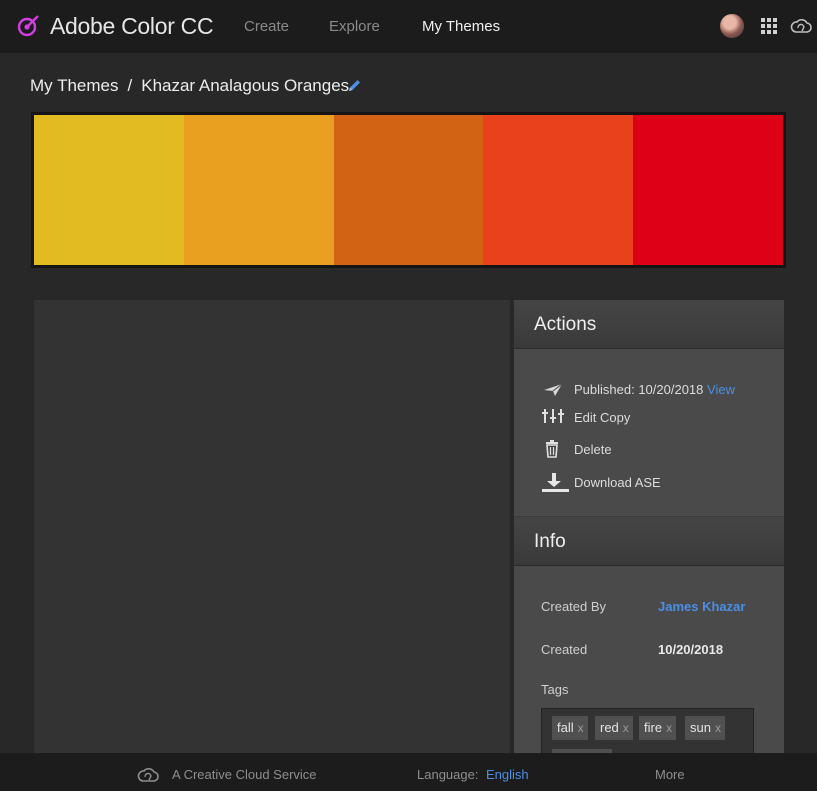 The width and height of the screenshot is (817, 791). Describe the element at coordinates (550, 541) in the screenshot. I see `info-title: Info` at that location.